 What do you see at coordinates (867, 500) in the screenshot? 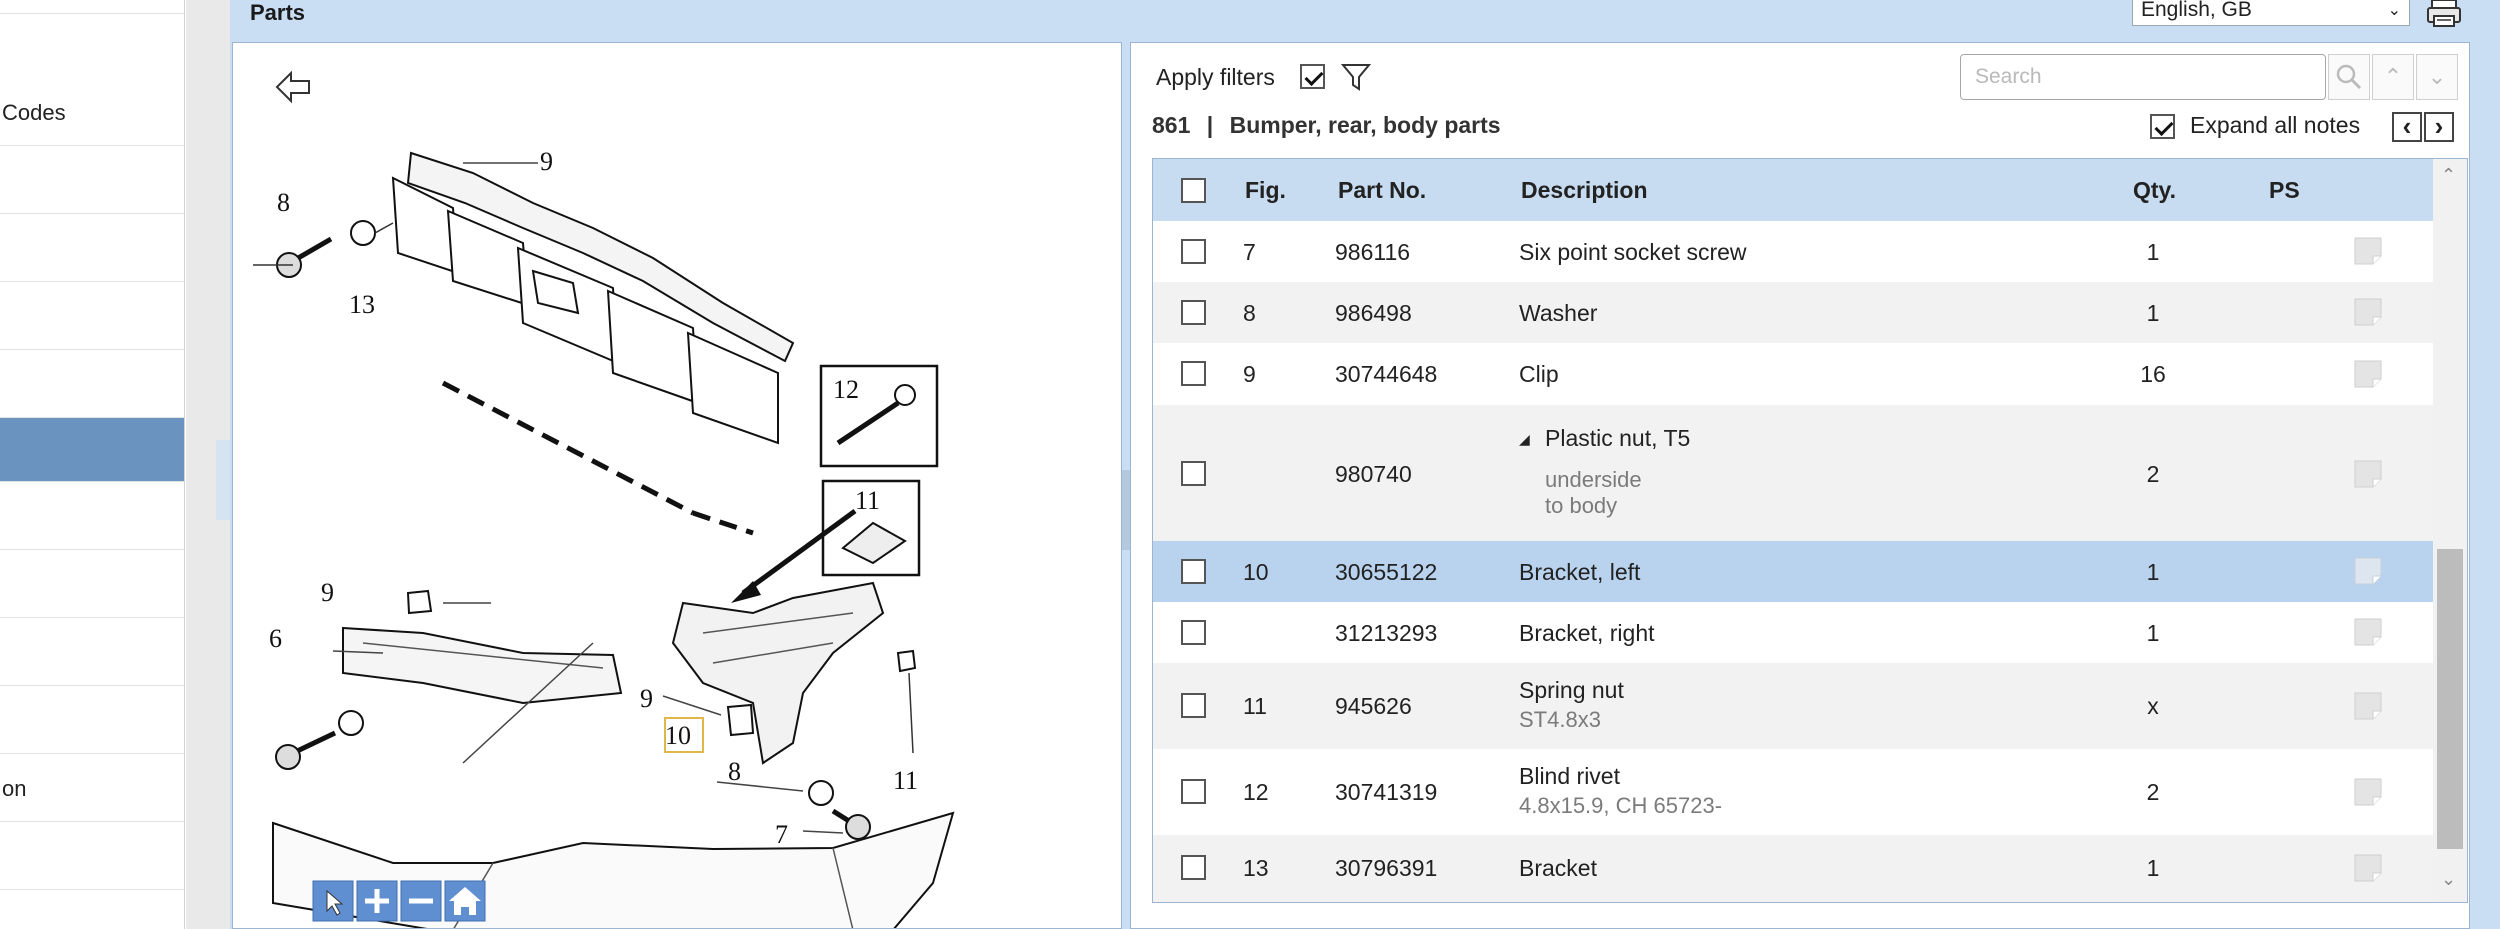
I see `callout-11-inset: 11` at bounding box center [867, 500].